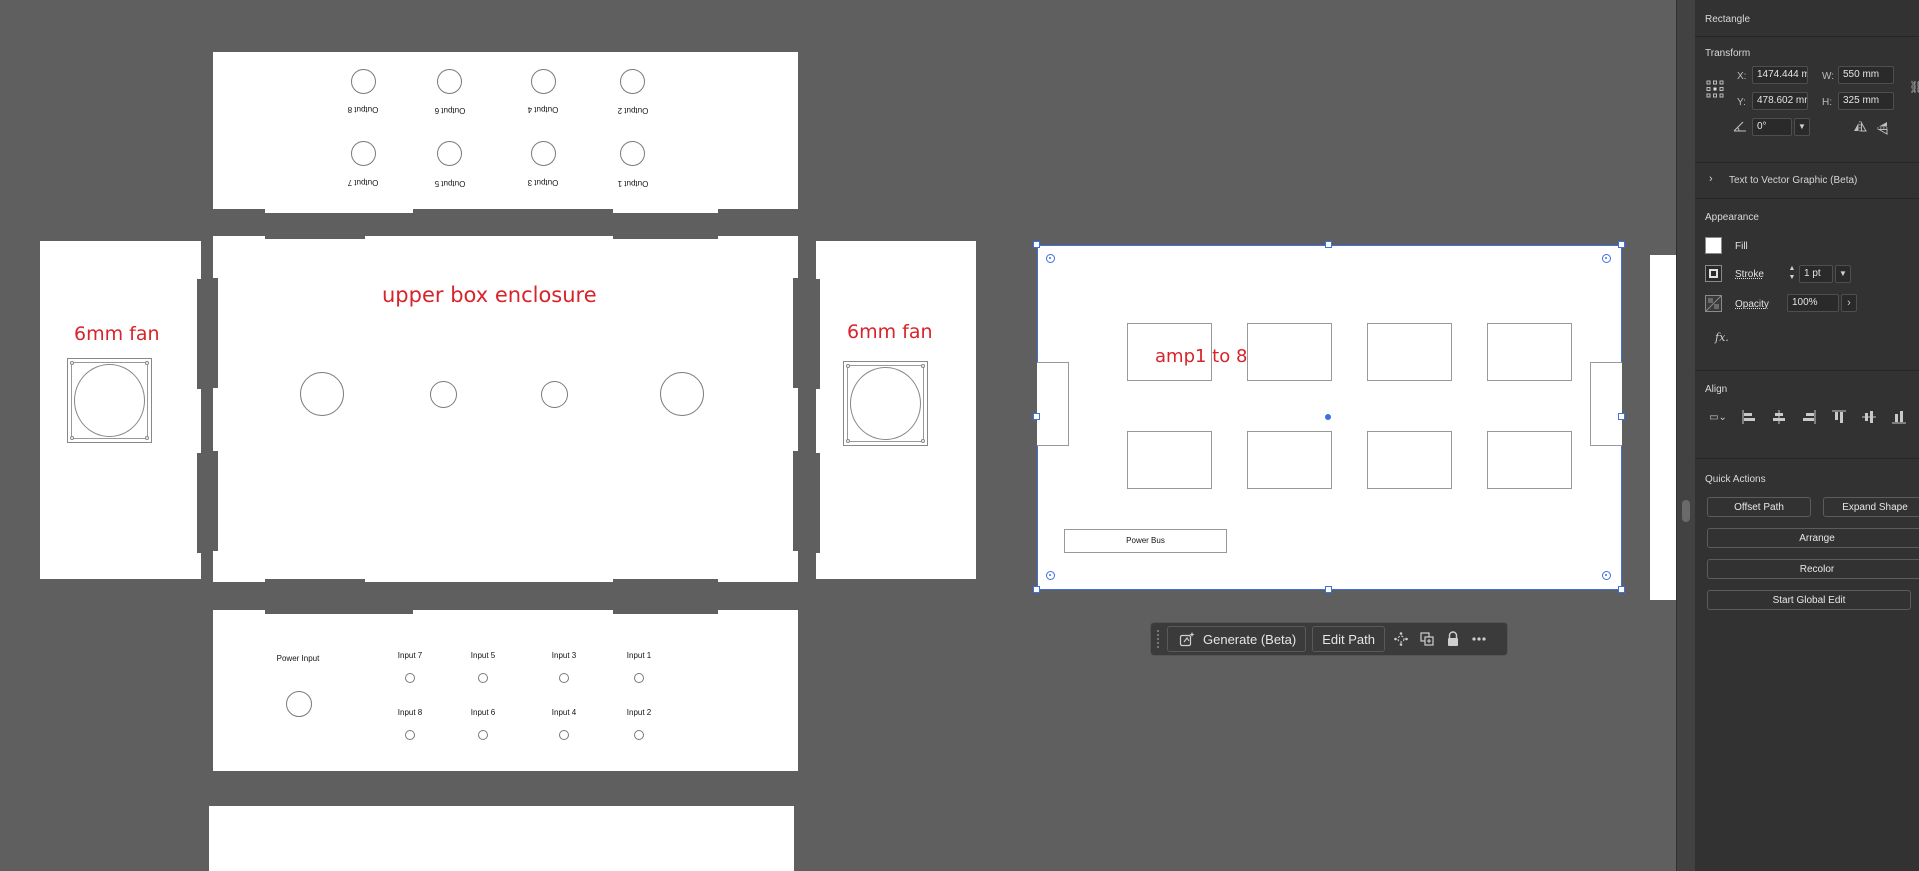  I want to click on generate-button: Generate (Beta), so click(1237, 639).